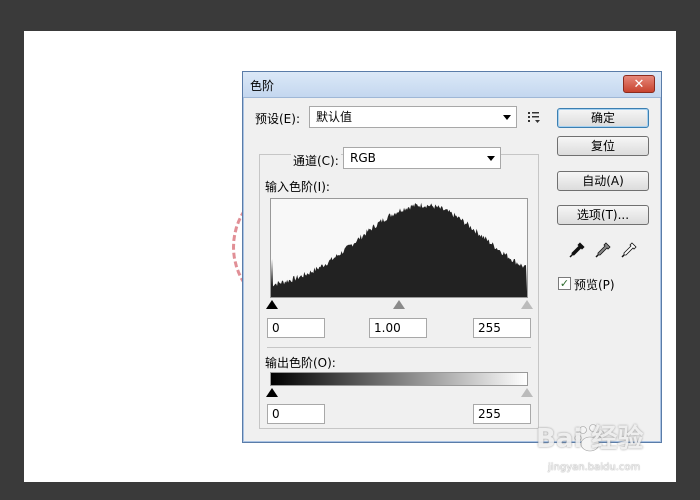 This screenshot has height=500, width=700. Describe the element at coordinates (300, 363) in the screenshot. I see `output-levels-label: 输出色阶(O):` at that location.